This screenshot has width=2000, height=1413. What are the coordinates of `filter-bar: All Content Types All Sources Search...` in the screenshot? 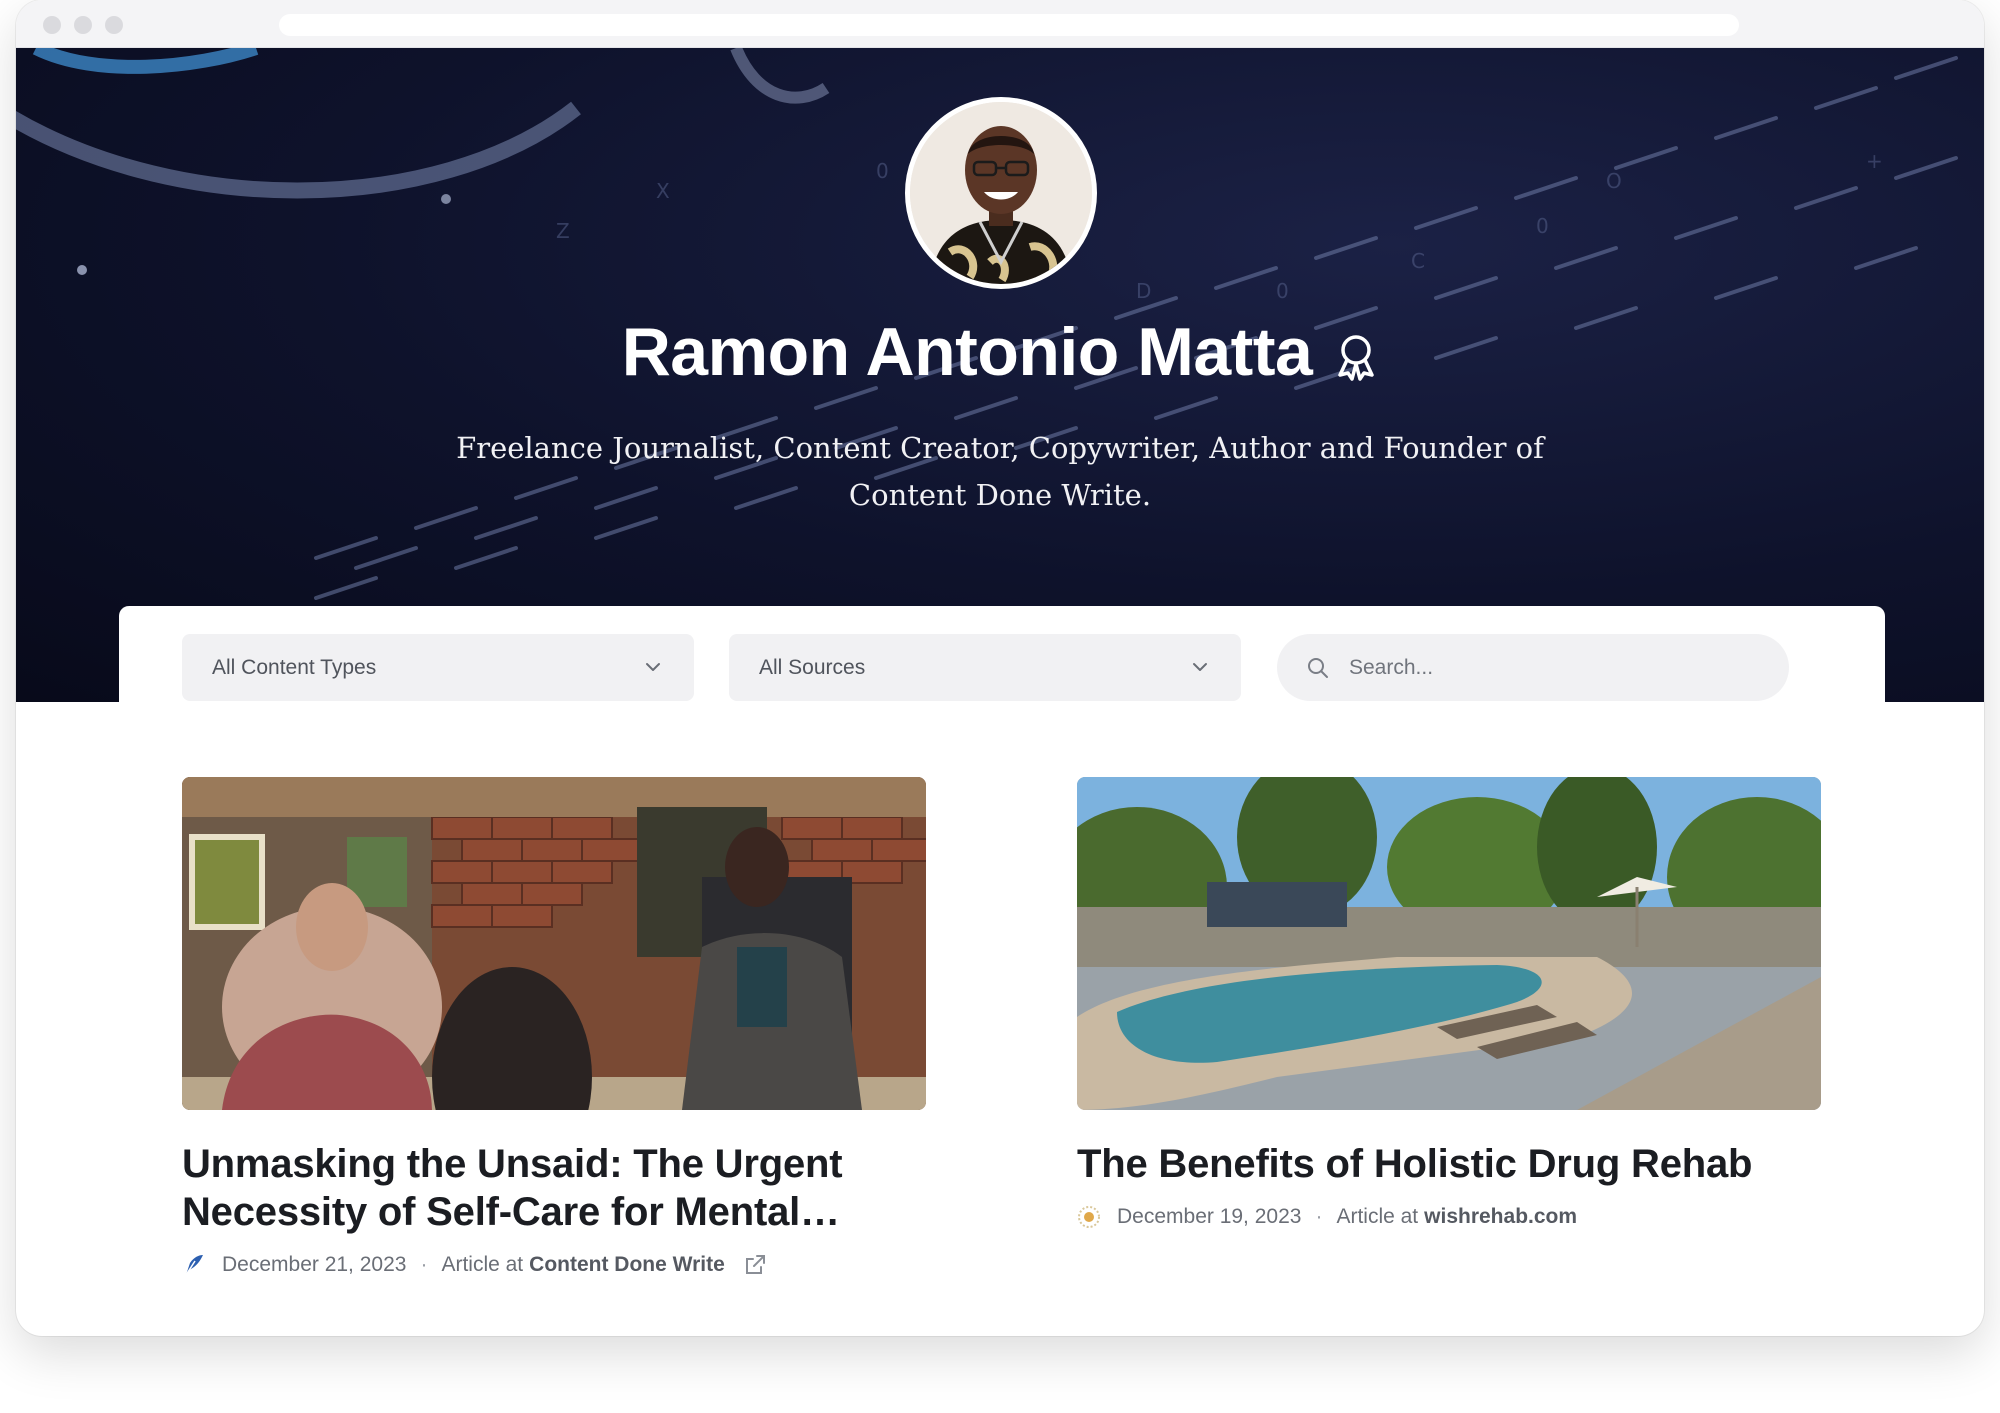 It's located at (1002, 671).